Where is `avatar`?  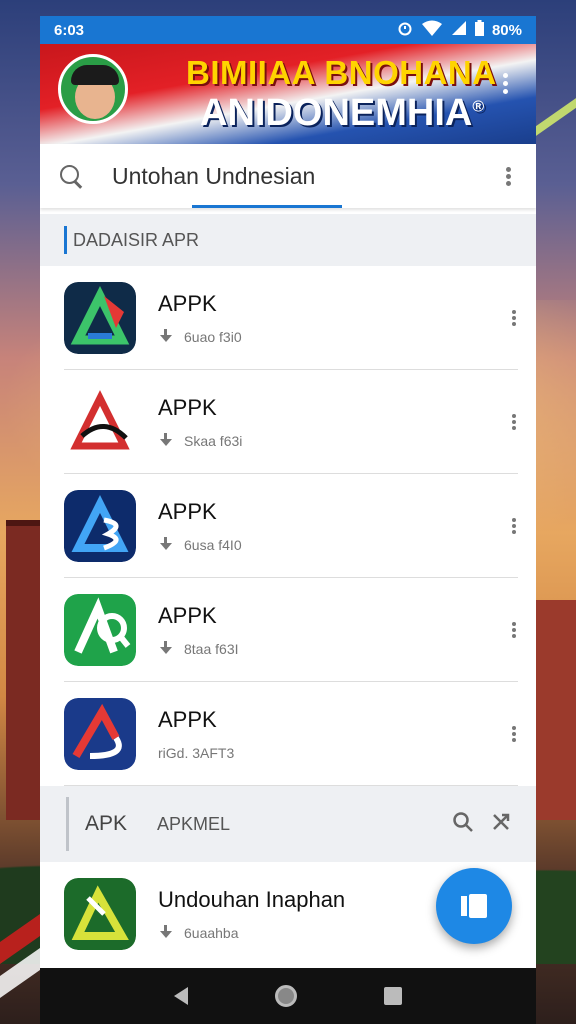 avatar is located at coordinates (93, 89).